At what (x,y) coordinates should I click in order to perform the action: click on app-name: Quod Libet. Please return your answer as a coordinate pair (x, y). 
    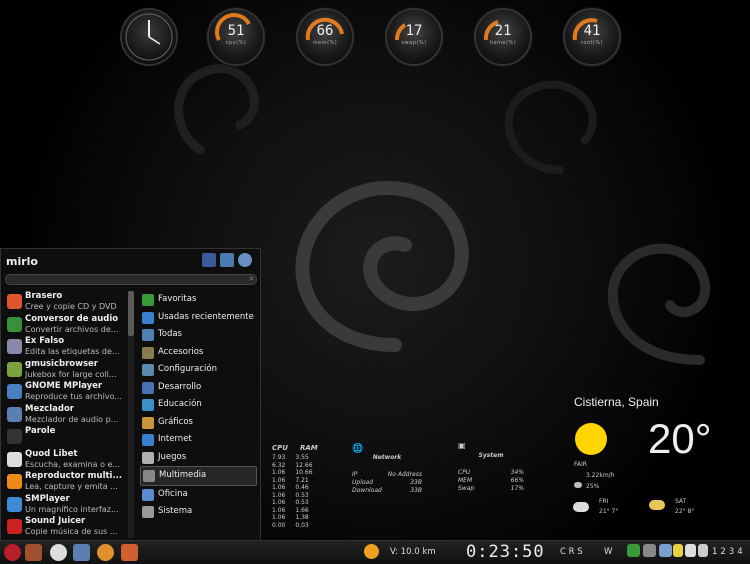
    Looking at the image, I should click on (51, 453).